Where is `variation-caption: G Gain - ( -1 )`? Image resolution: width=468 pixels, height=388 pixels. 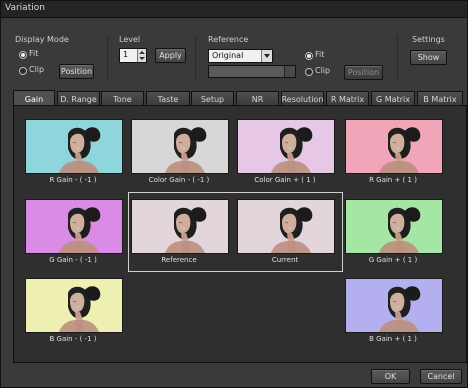
variation-caption: G Gain - ( -1 ) is located at coordinates (73, 260).